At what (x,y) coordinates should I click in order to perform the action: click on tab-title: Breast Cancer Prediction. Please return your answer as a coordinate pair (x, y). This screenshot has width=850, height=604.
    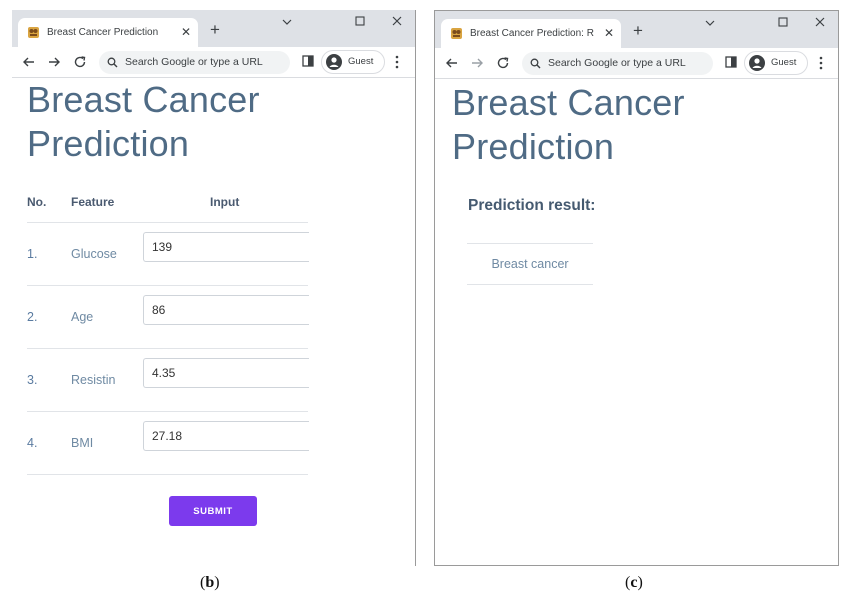
    Looking at the image, I should click on (103, 32).